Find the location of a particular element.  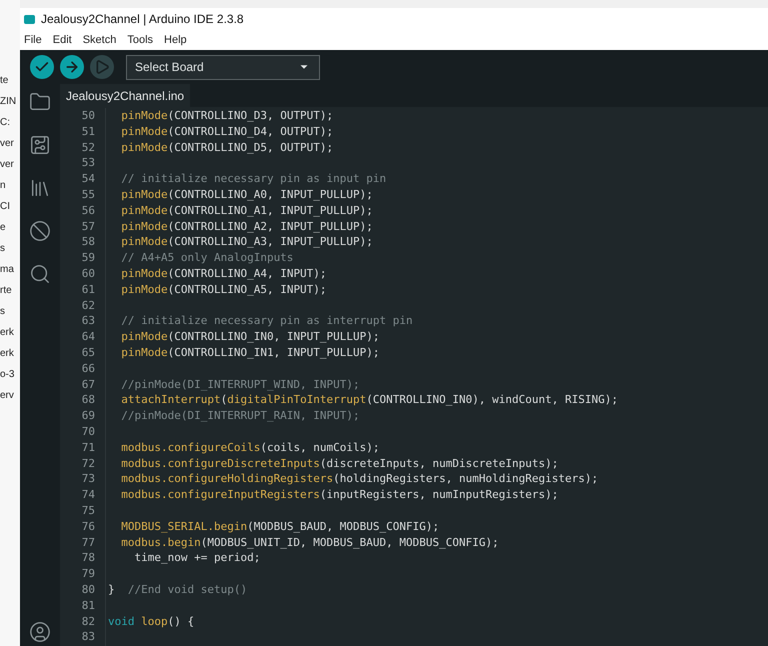

menu-item: Sketch is located at coordinates (99, 40).